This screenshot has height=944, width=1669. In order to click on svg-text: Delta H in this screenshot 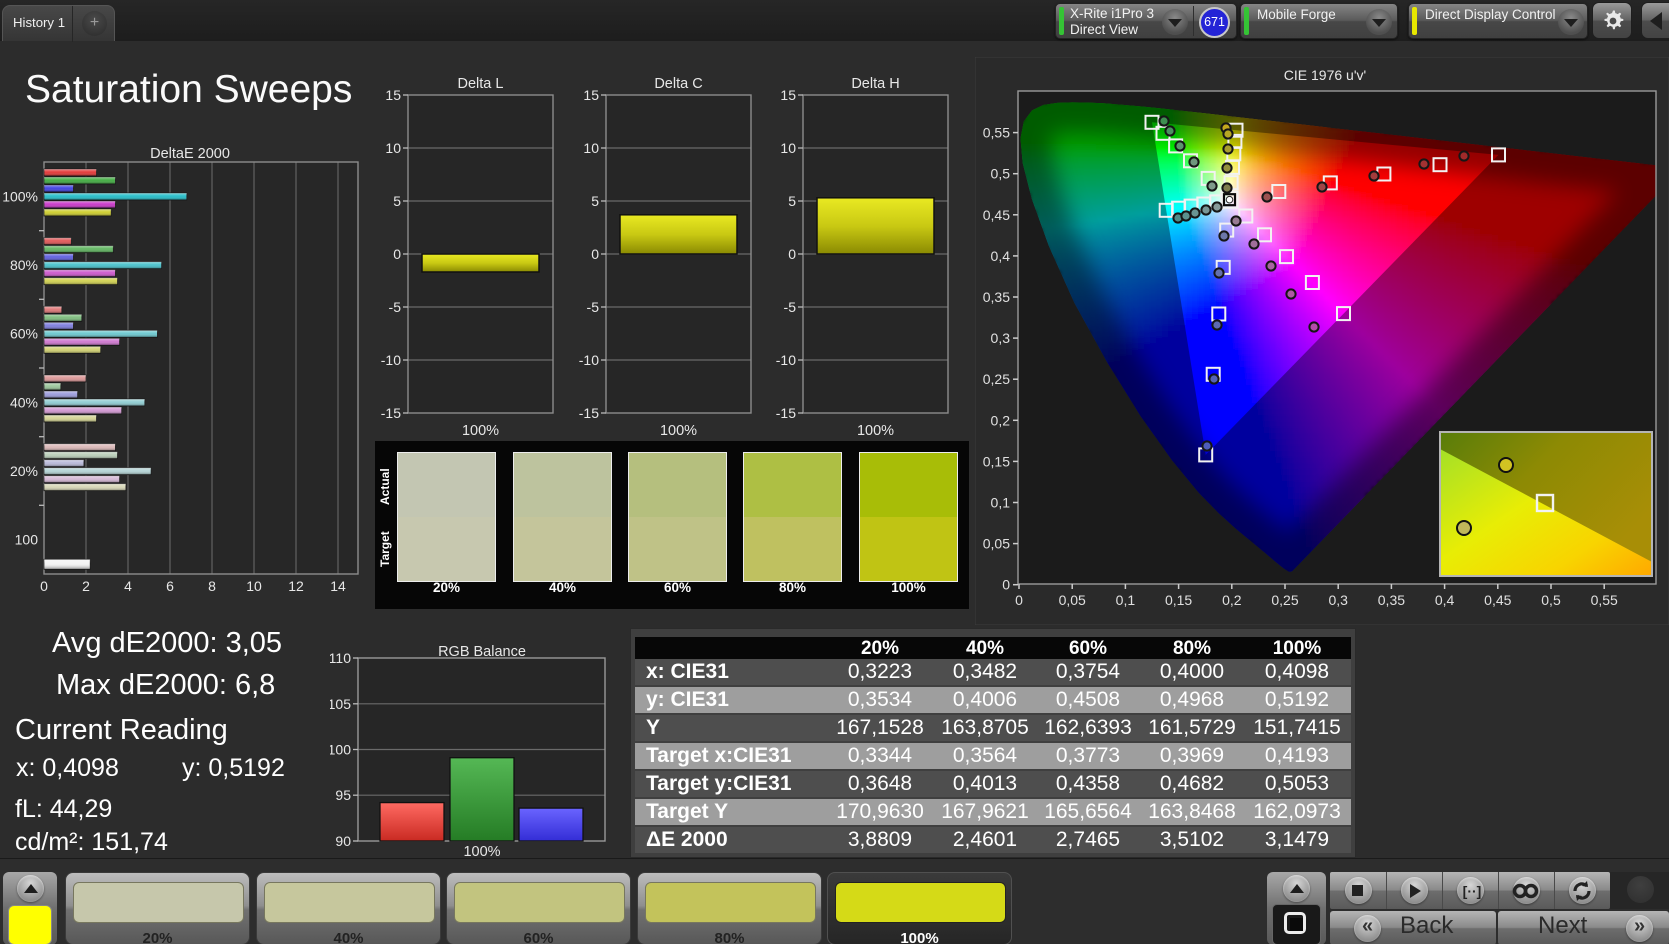, I will do `click(875, 84)`.